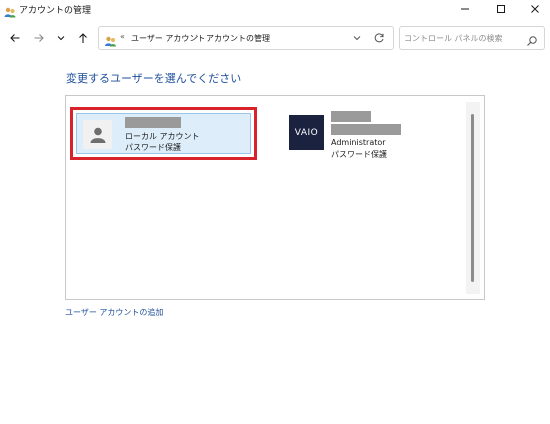 This screenshot has width=550, height=424. I want to click on window-title: アカウントの管理, so click(55, 11).